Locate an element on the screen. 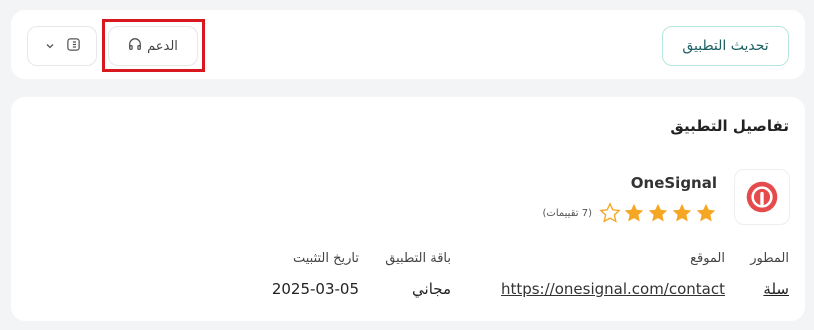 The height and width of the screenshot is (330, 814). install-date-value: 2025-03-05 is located at coordinates (315, 289).